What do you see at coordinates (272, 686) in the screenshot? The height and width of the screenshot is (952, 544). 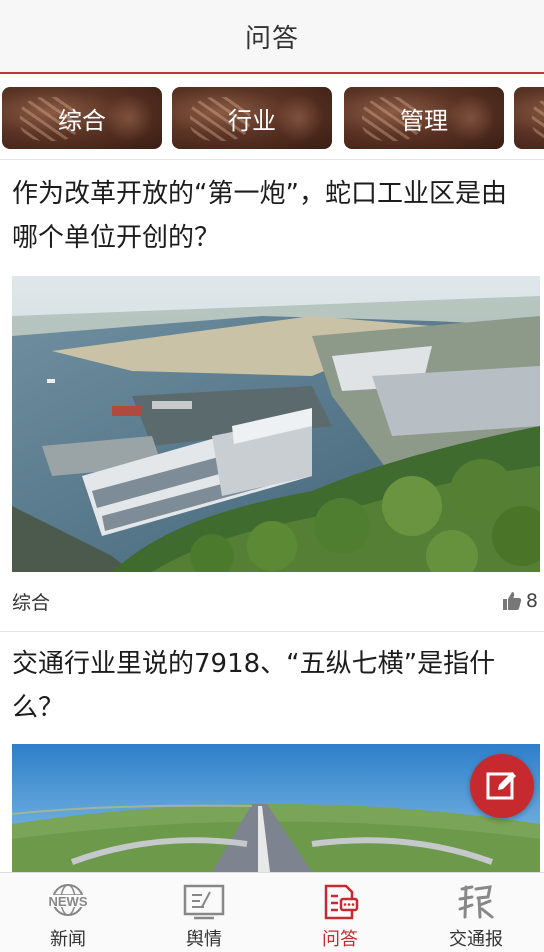 I see `article-title: 交通行业里说的7918、“五纵七横”是指什么？` at bounding box center [272, 686].